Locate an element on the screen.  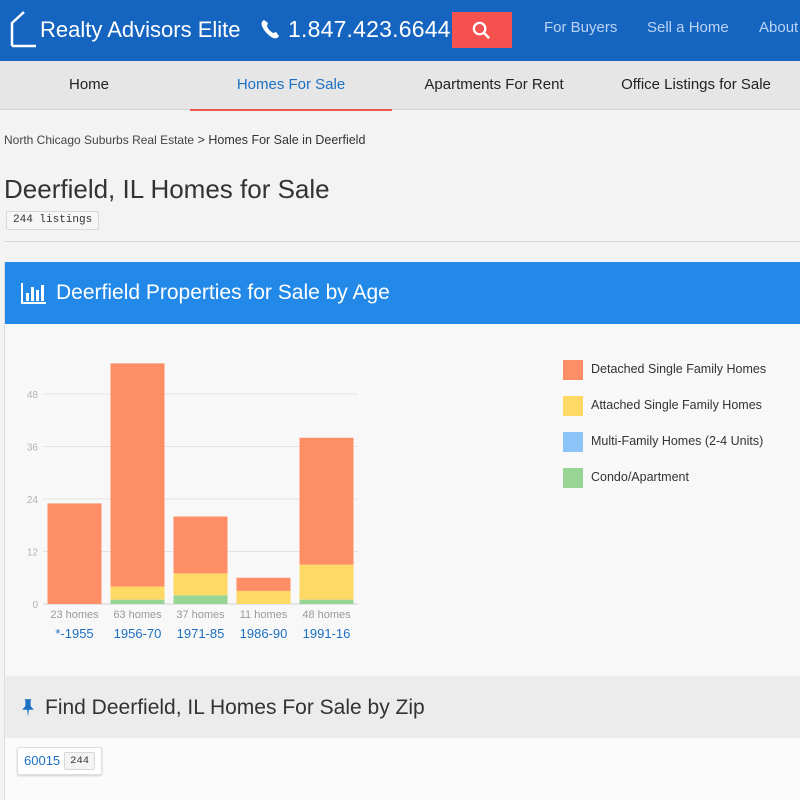
nav-sell-a-home: Sell a Home is located at coordinates (688, 27).